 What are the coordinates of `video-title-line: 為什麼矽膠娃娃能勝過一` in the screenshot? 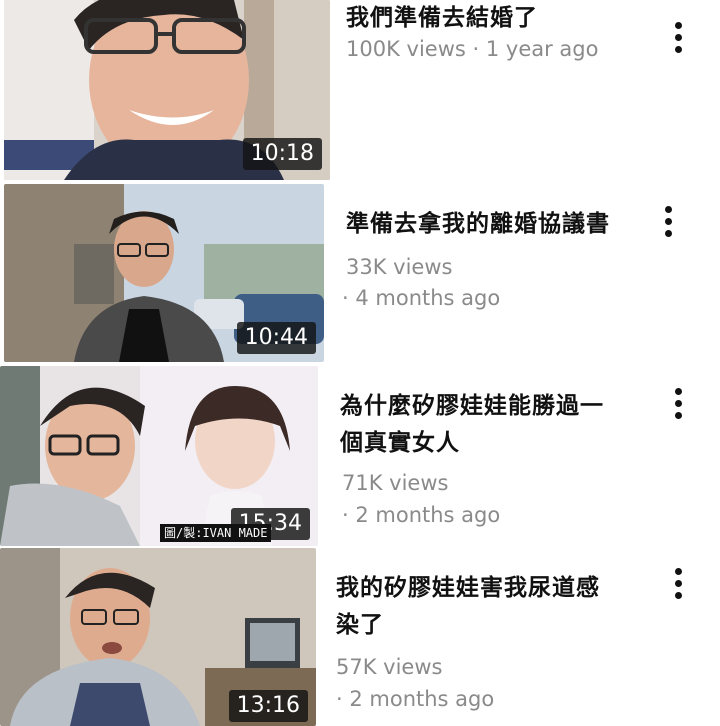 It's located at (472, 406).